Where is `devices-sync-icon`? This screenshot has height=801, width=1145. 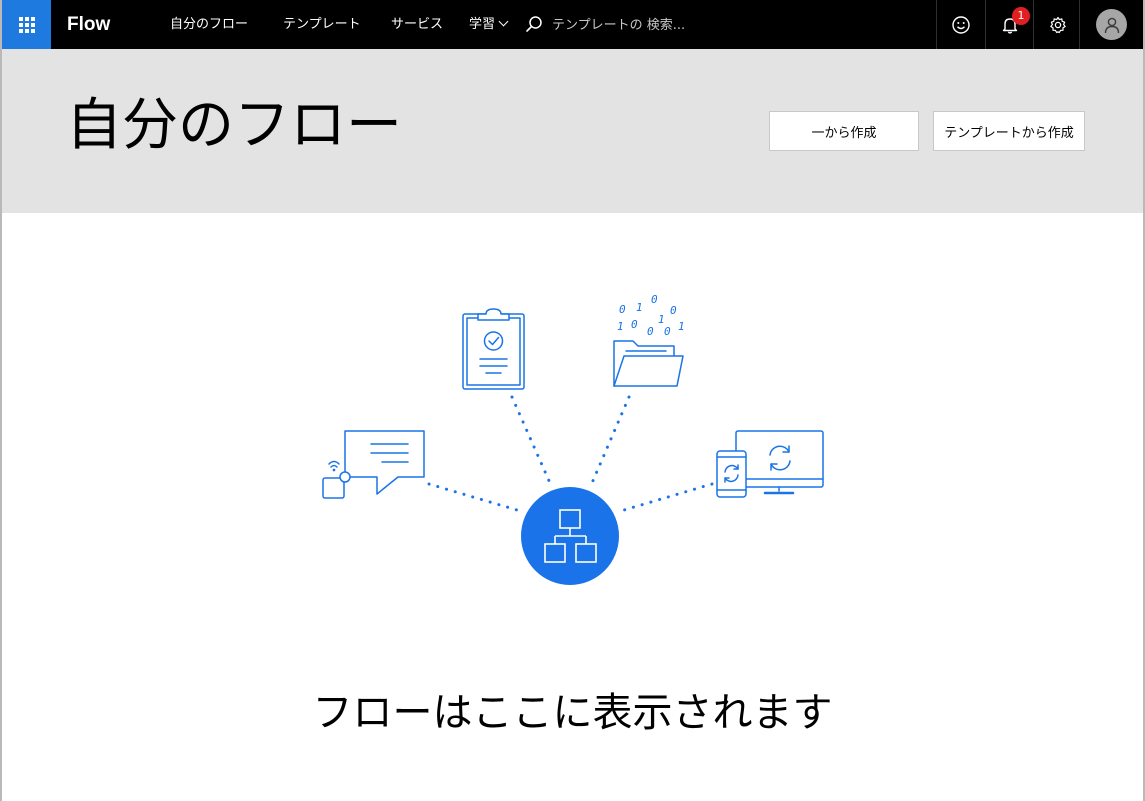
devices-sync-icon is located at coordinates (770, 464).